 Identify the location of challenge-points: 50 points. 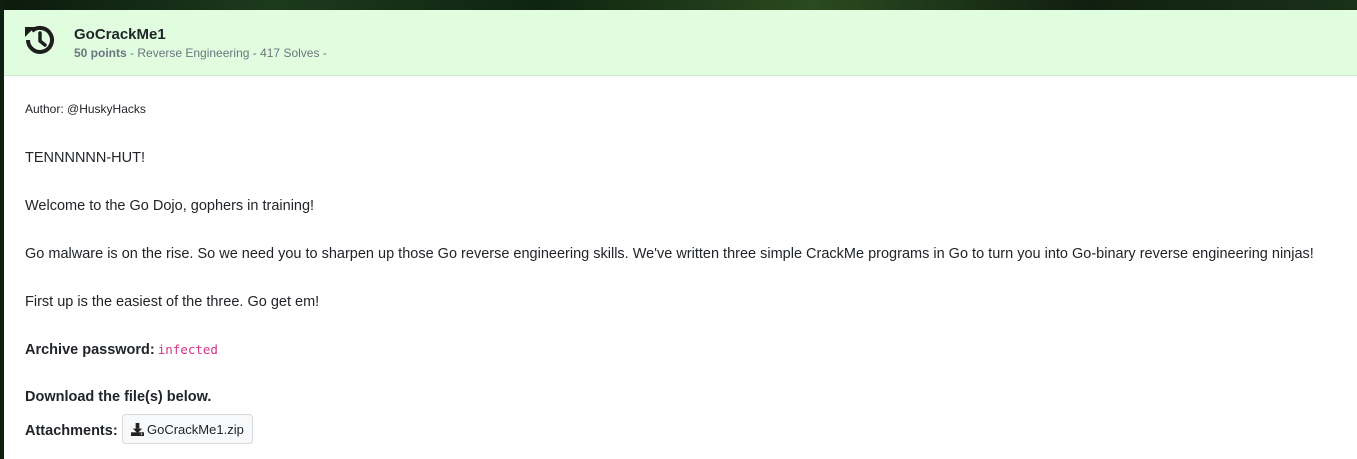
(100, 53).